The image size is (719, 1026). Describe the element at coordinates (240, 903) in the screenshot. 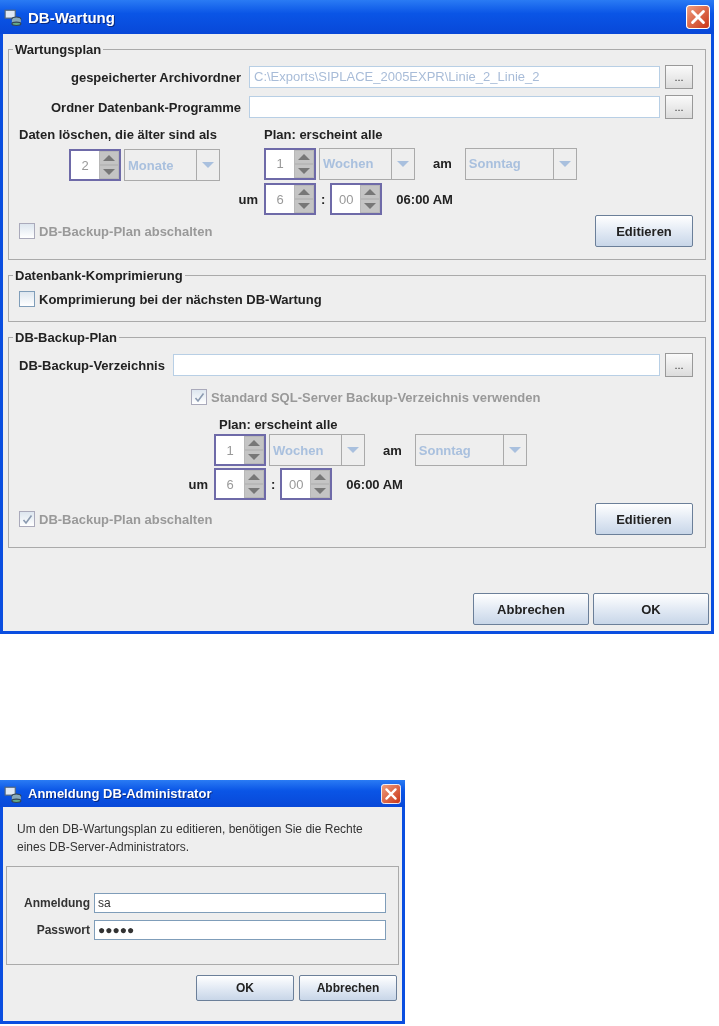

I see `input-field: sa` at that location.